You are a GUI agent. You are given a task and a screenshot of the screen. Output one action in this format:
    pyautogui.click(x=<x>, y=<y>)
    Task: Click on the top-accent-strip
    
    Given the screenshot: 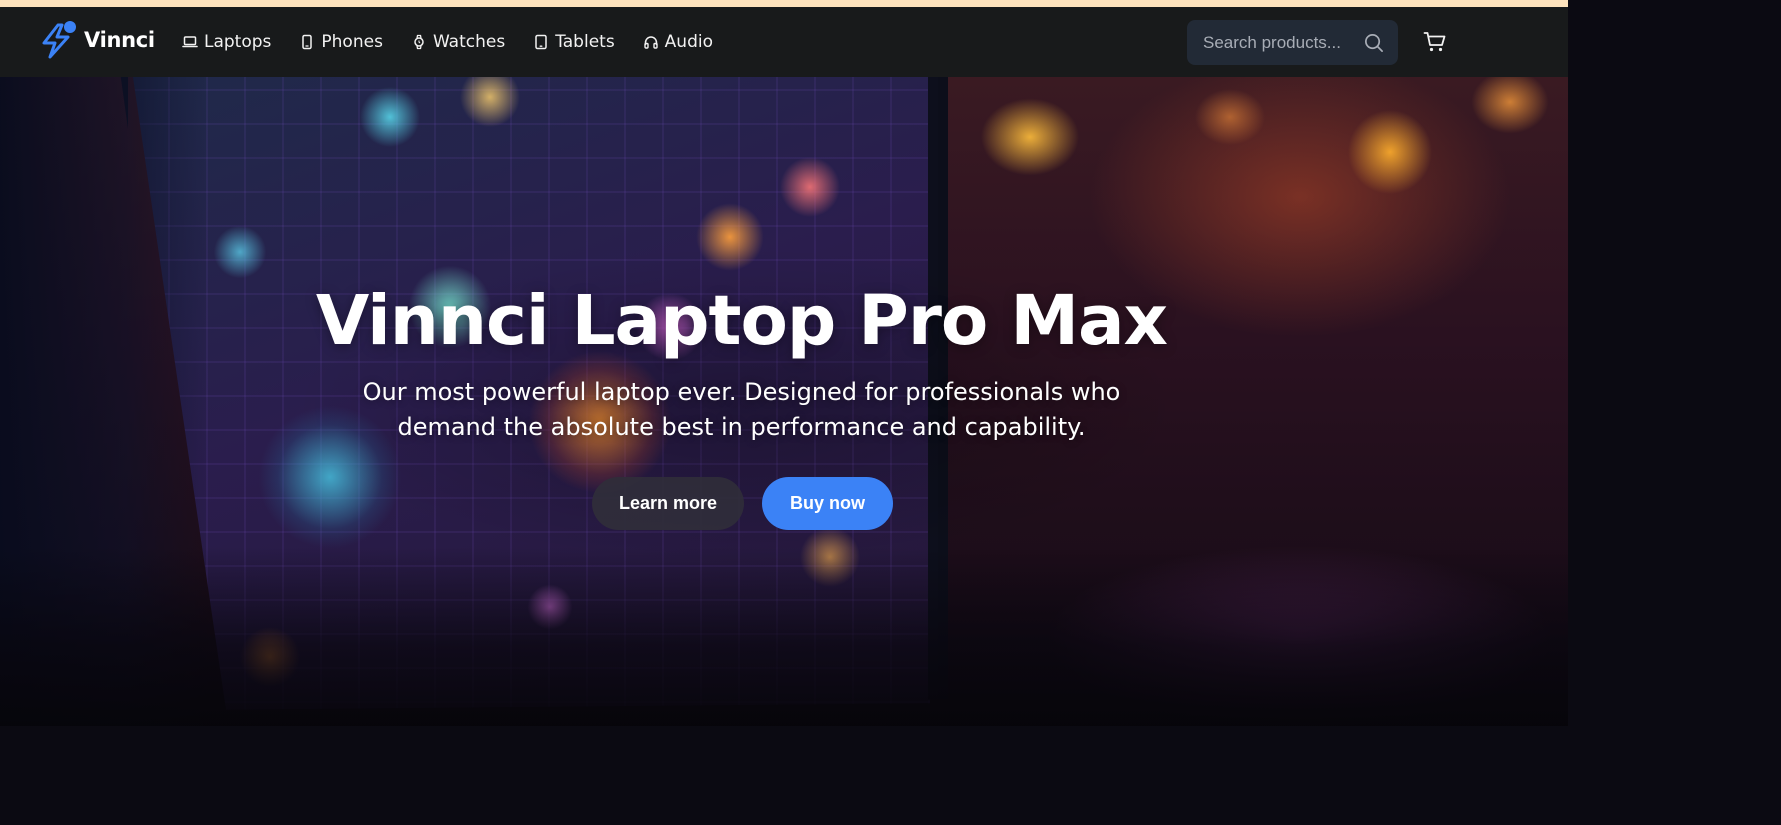 What is the action you would take?
    pyautogui.click(x=784, y=3)
    